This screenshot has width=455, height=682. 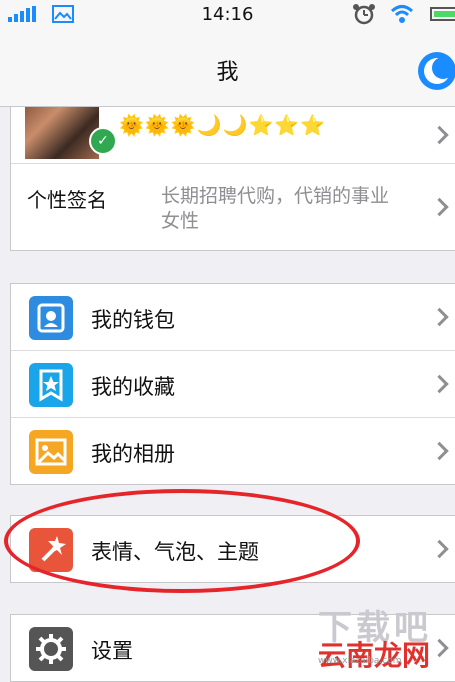 What do you see at coordinates (275, 208) in the screenshot?
I see `signature-value: 长期招聘代购，代销的事业女性` at bounding box center [275, 208].